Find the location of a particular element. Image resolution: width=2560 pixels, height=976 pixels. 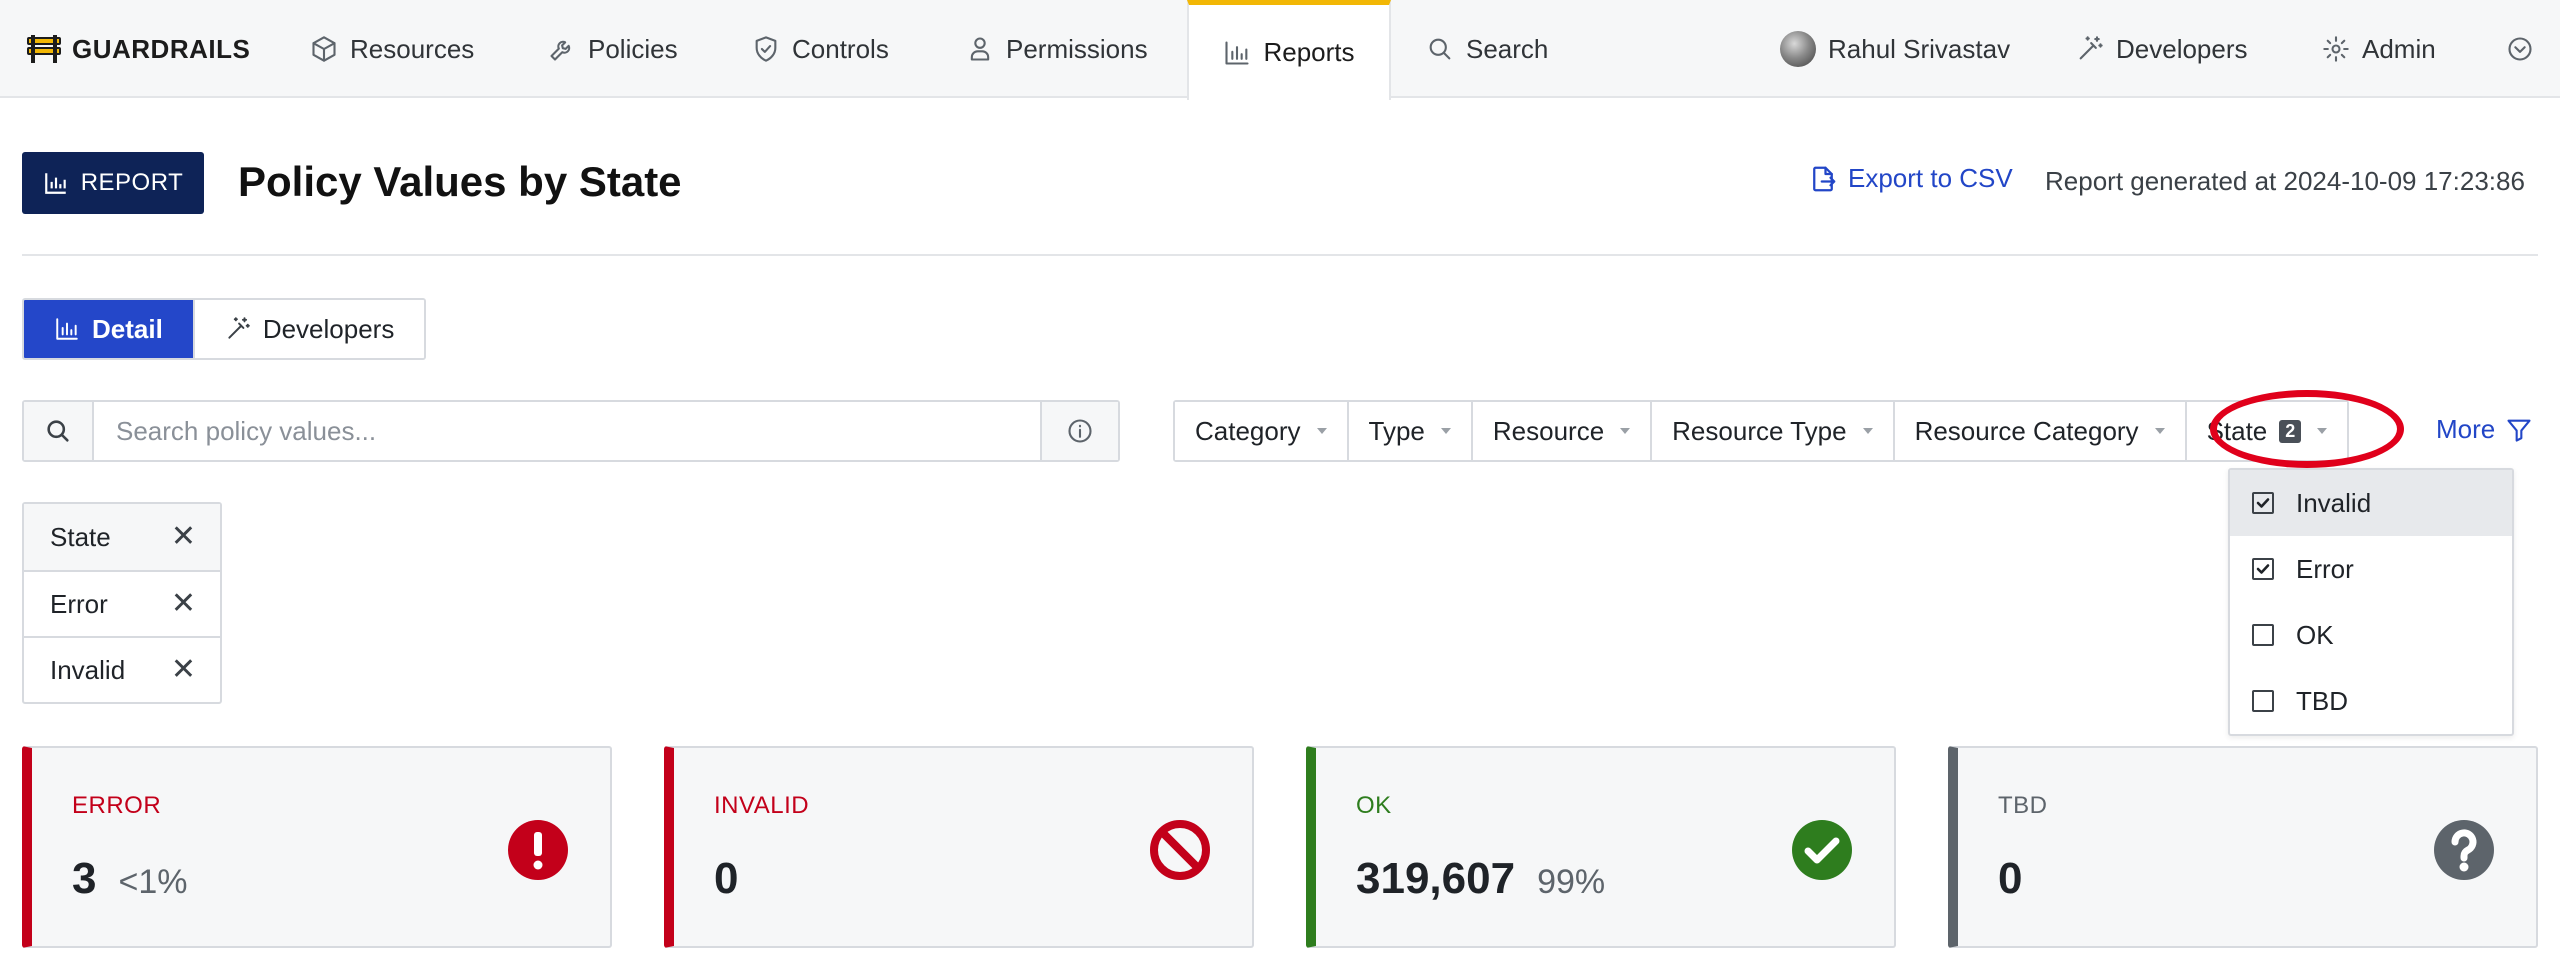

brand: GUARDRAILS is located at coordinates (138, 49).